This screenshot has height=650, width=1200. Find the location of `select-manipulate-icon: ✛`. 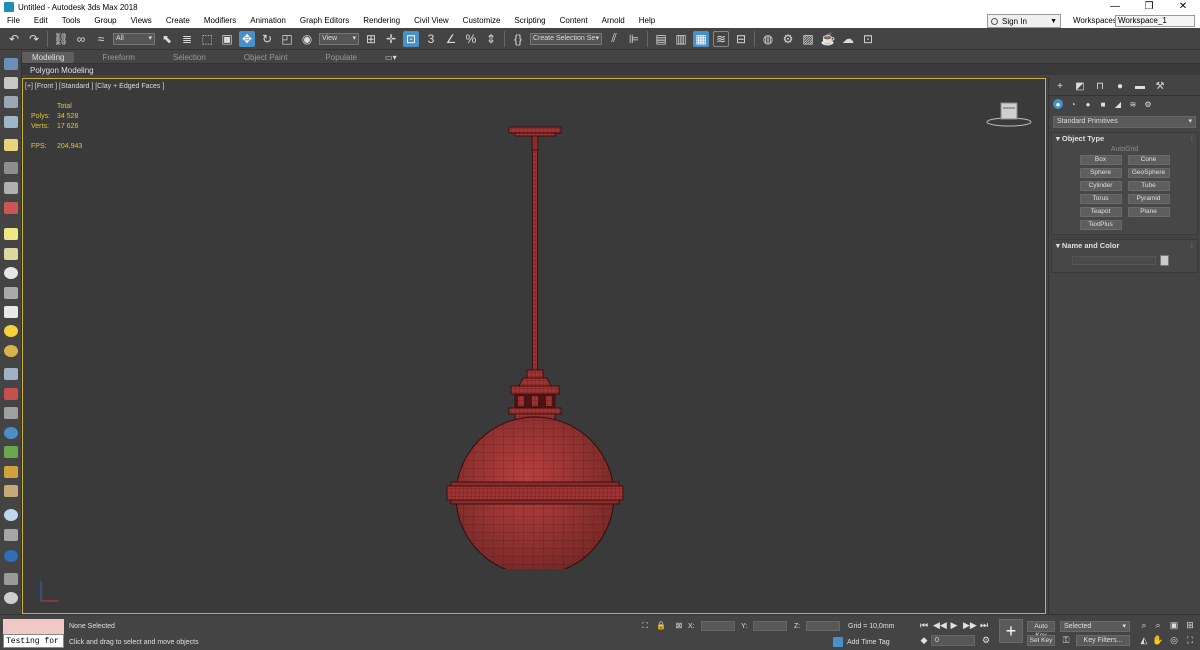

select-manipulate-icon: ✛ is located at coordinates (391, 39).